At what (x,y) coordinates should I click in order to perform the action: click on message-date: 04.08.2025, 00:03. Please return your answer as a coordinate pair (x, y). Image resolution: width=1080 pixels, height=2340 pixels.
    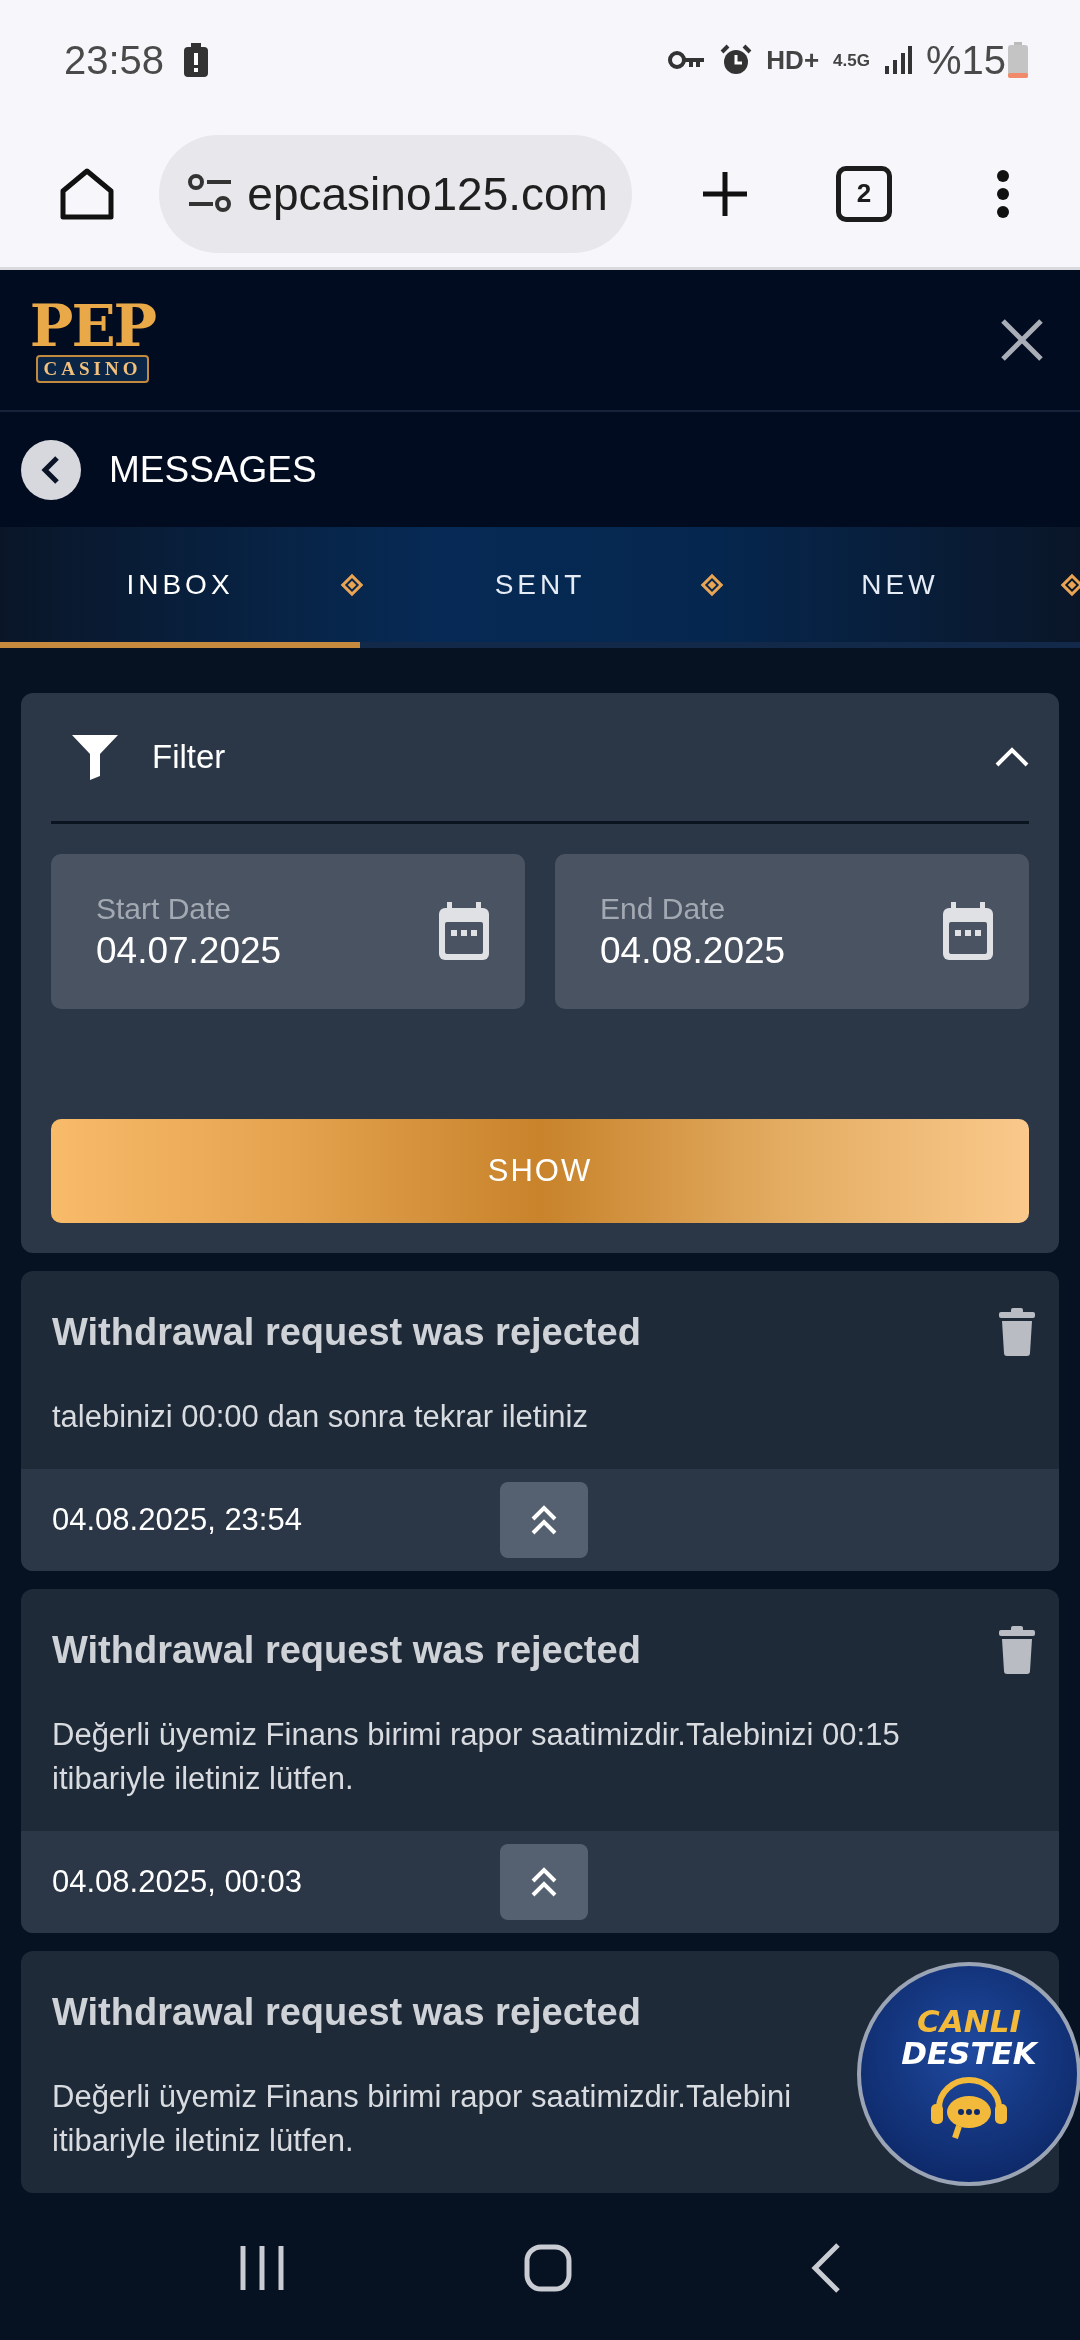
    Looking at the image, I should click on (177, 1882).